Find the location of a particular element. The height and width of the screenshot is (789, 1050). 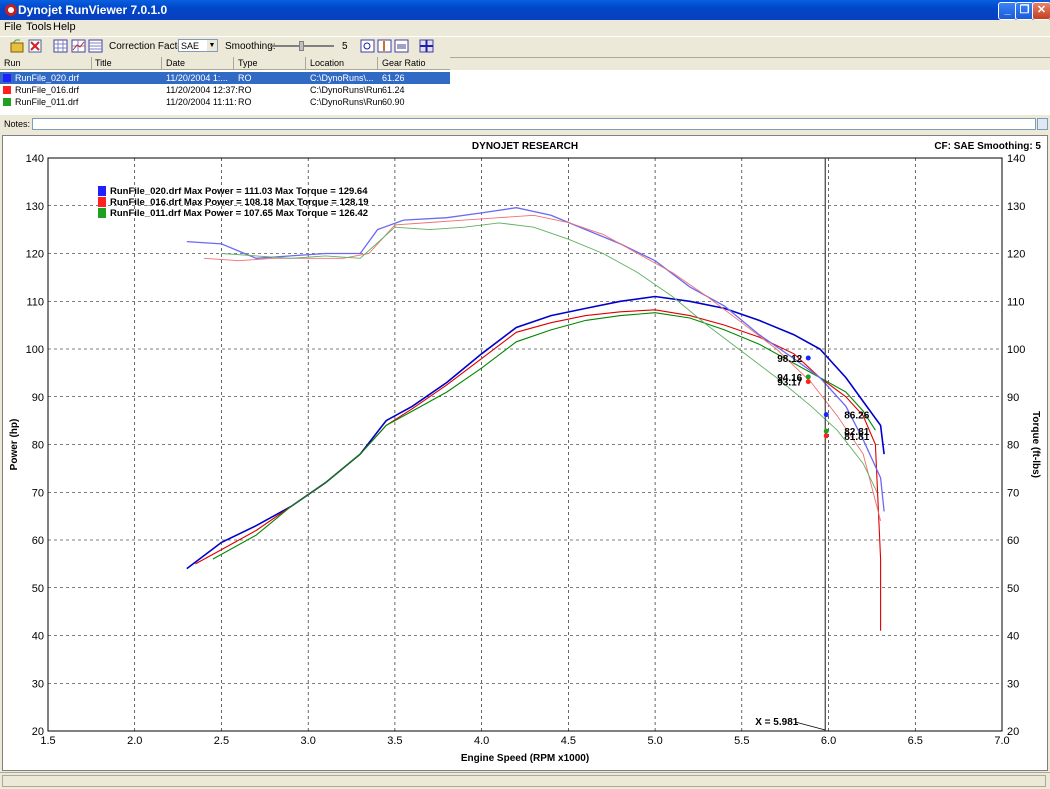

run-name: RunFile_011.drf is located at coordinates (47, 102).